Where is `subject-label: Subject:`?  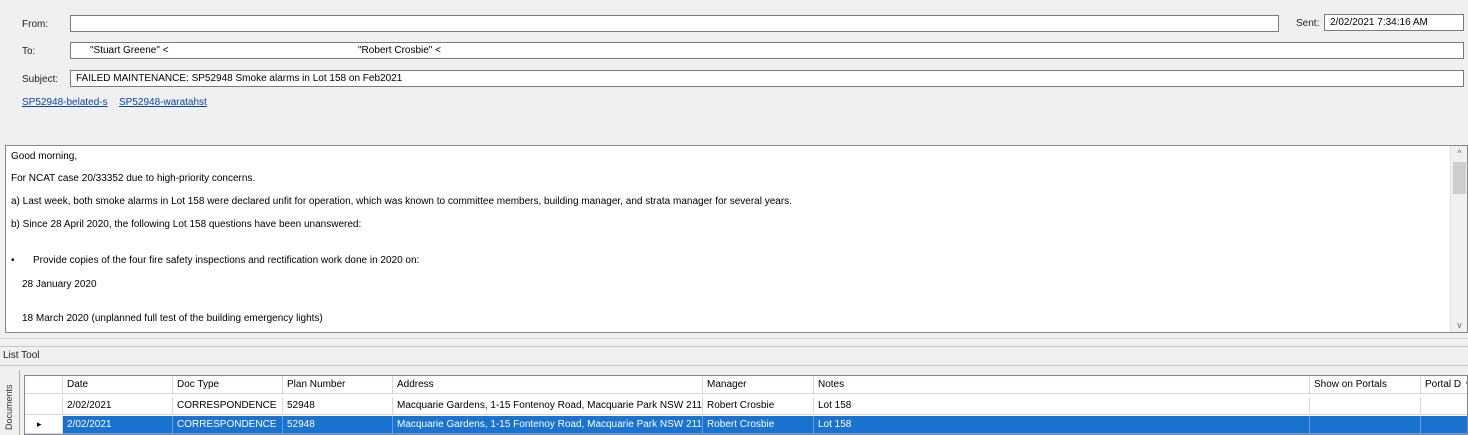 subject-label: Subject: is located at coordinates (40, 79).